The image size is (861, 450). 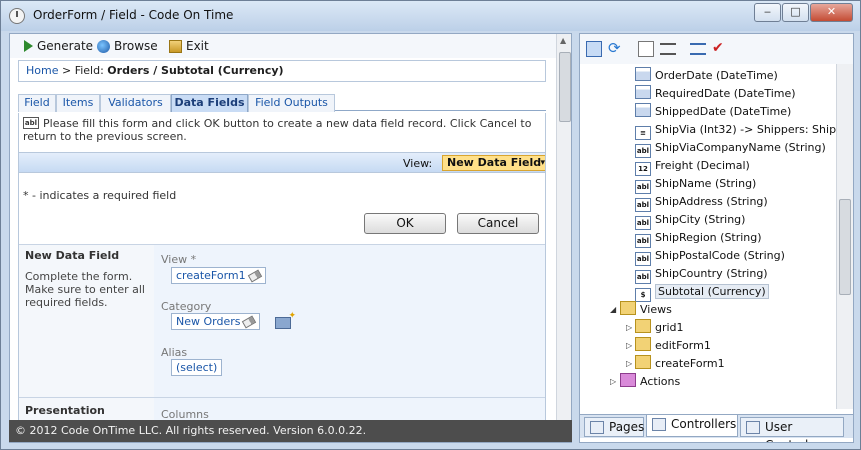 What do you see at coordinates (17, 16) in the screenshot?
I see `stopwatch-icon` at bounding box center [17, 16].